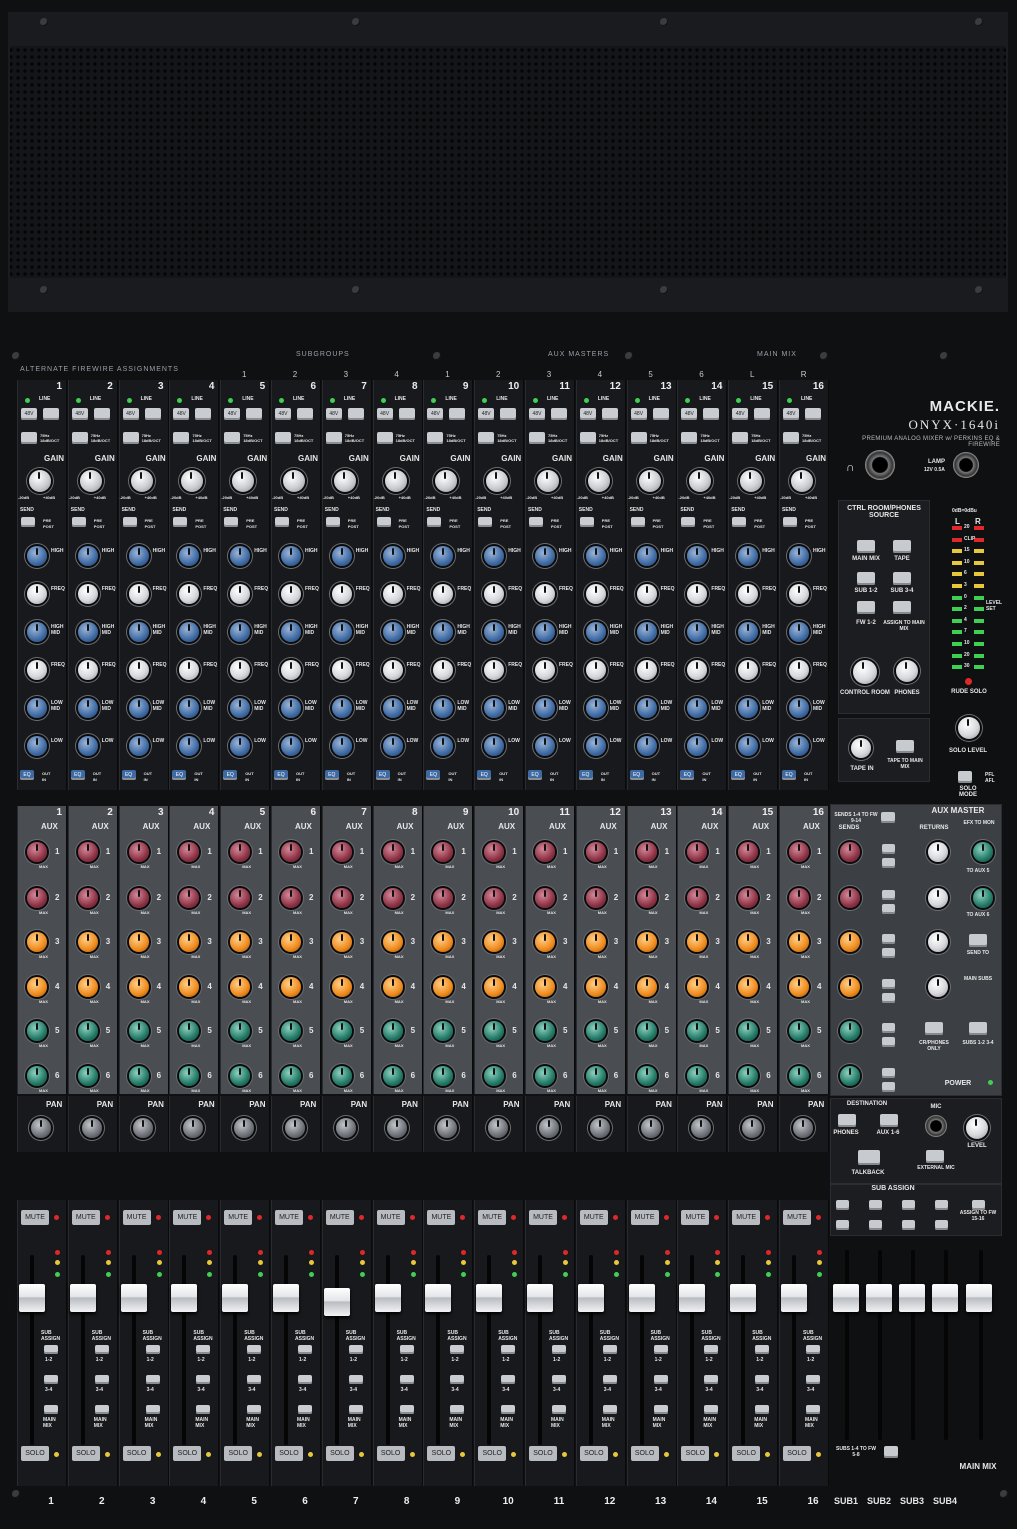  Describe the element at coordinates (866, 546) in the screenshot. I see `main-mix-source-button` at that location.